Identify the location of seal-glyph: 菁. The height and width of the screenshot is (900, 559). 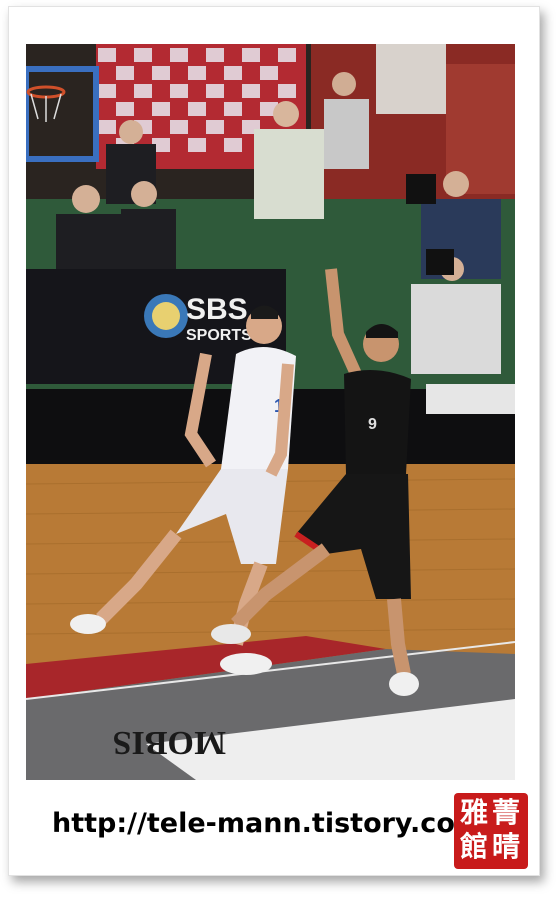
(506, 812).